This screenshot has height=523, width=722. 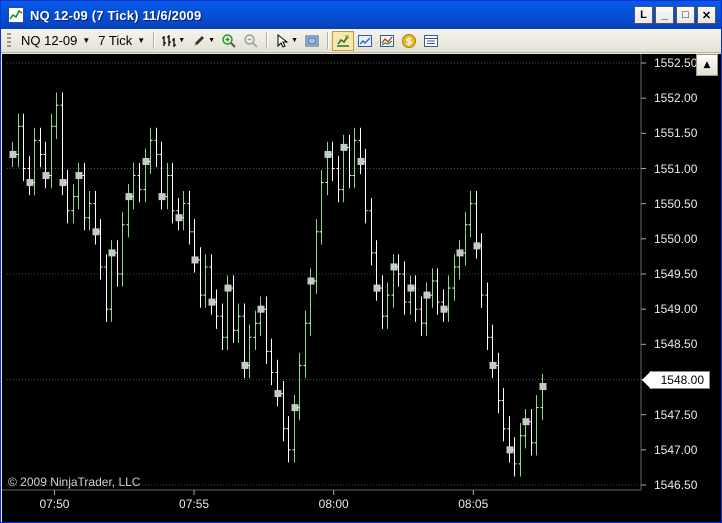 I want to click on pointer-button, so click(x=282, y=41).